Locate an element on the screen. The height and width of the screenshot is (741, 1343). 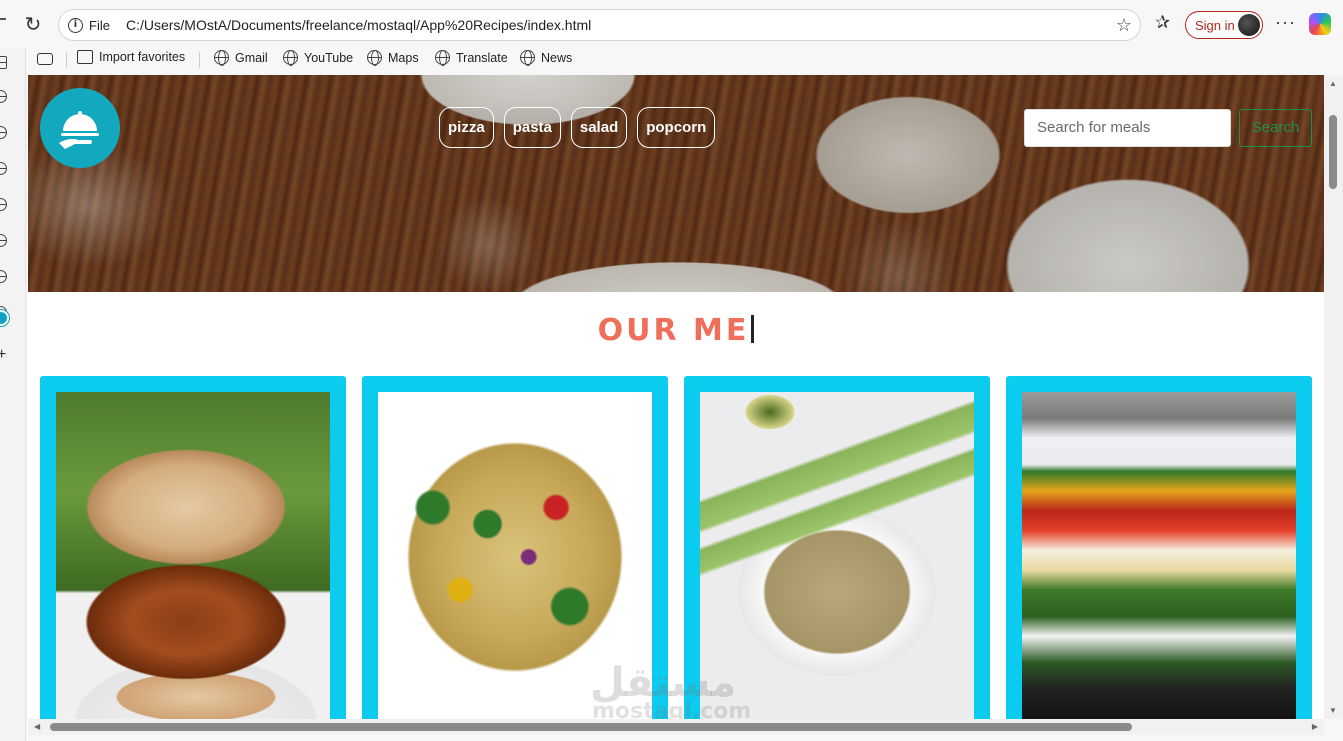
bookmark-translate: Translate is located at coordinates (471, 58).